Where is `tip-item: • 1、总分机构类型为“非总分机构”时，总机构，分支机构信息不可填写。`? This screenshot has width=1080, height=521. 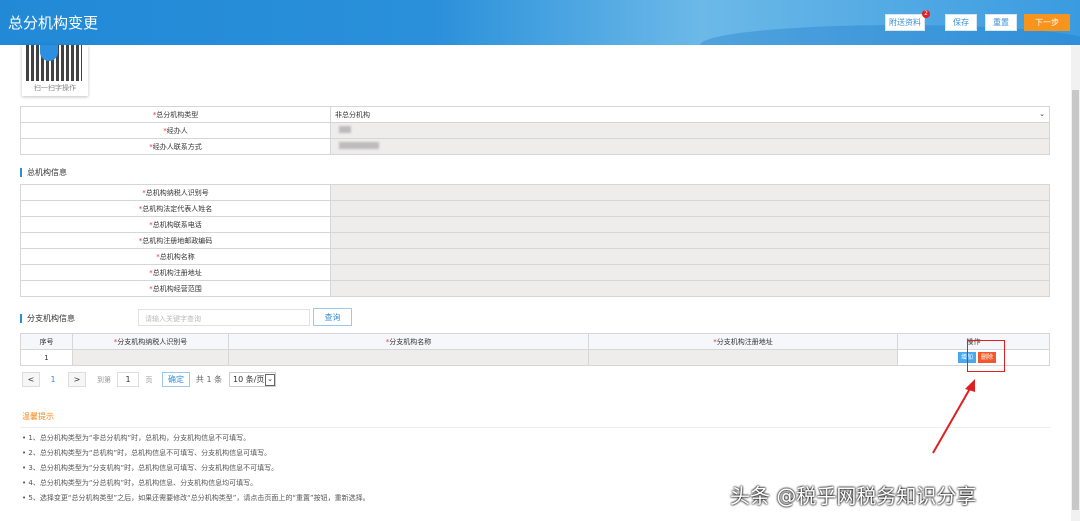 tip-item: • 1、总分机构类型为“非总分机构”时，总机构，分支机构信息不可填写。 is located at coordinates (136, 438).